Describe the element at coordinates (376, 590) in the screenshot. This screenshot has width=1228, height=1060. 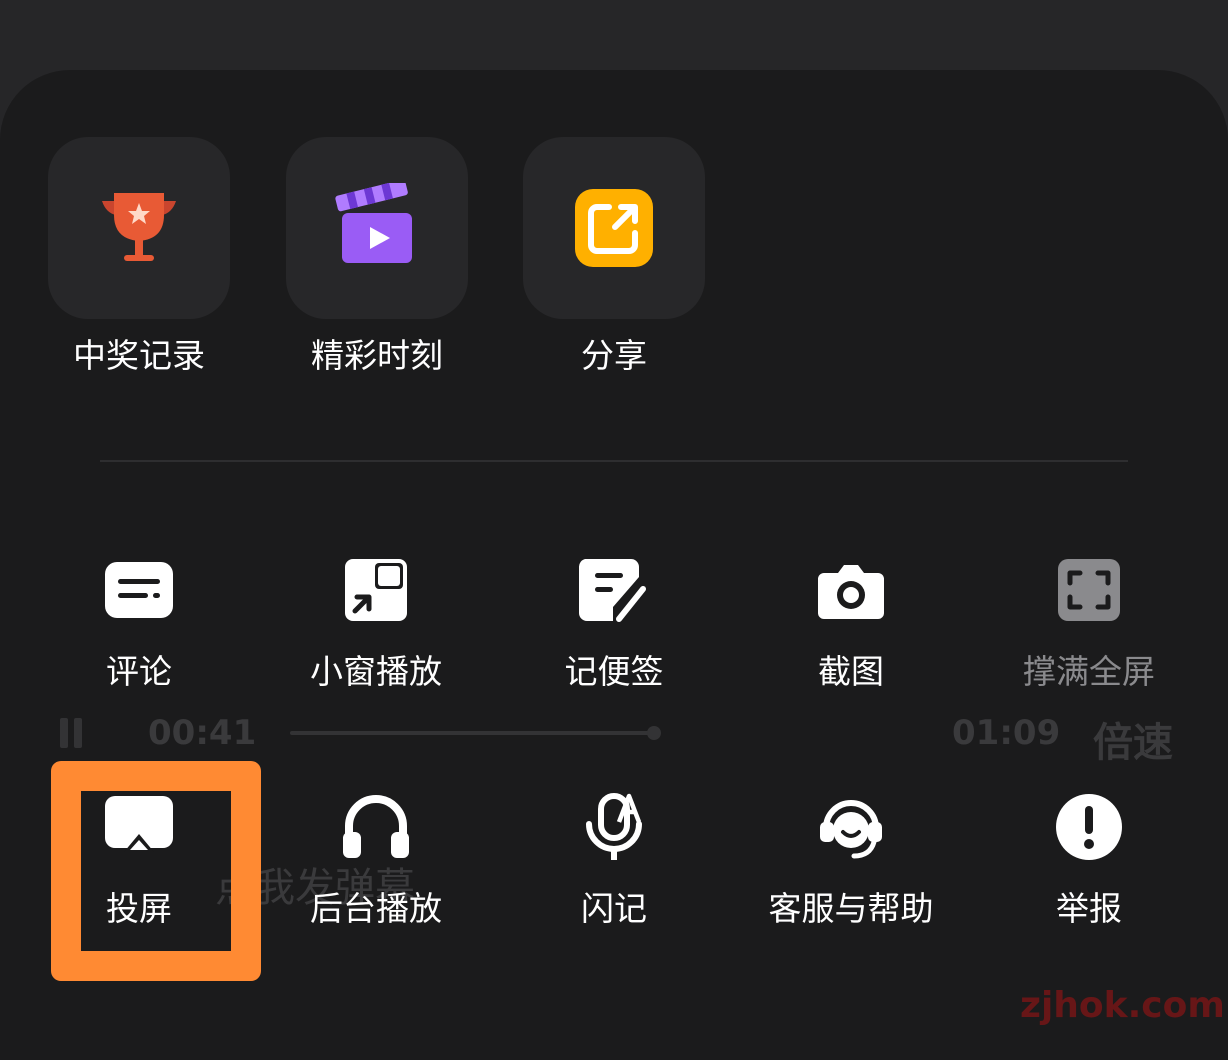
I see `mini-window-icon` at that location.